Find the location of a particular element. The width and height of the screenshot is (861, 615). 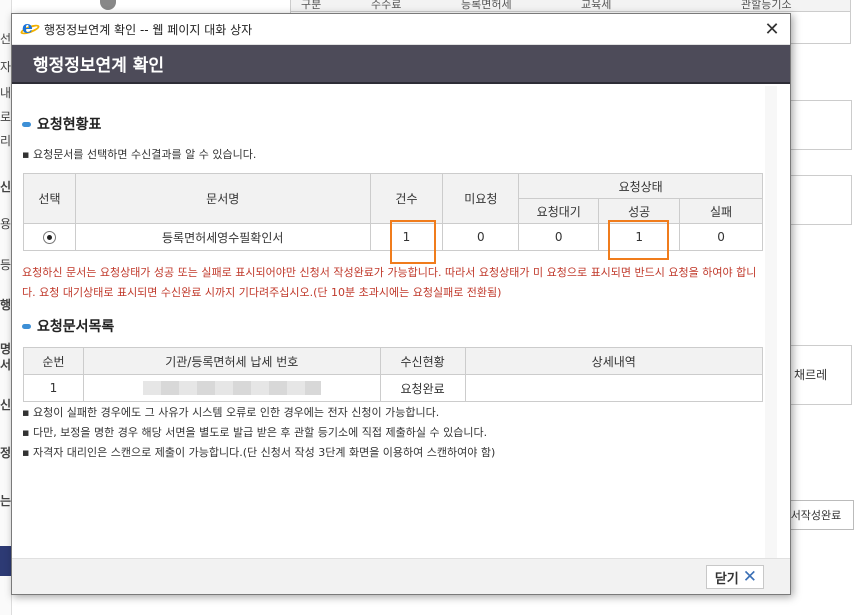

select-radio is located at coordinates (49, 237).